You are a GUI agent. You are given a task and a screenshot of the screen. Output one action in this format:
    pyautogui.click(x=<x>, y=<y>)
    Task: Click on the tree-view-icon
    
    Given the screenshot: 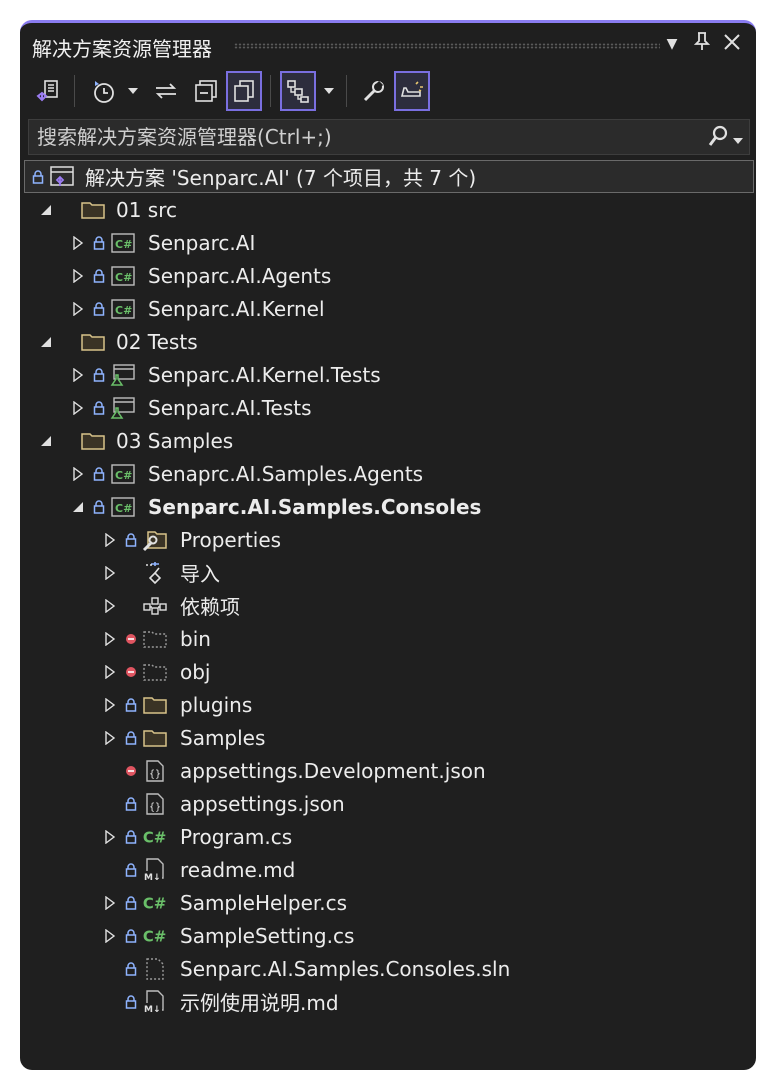 What is the action you would take?
    pyautogui.click(x=298, y=91)
    